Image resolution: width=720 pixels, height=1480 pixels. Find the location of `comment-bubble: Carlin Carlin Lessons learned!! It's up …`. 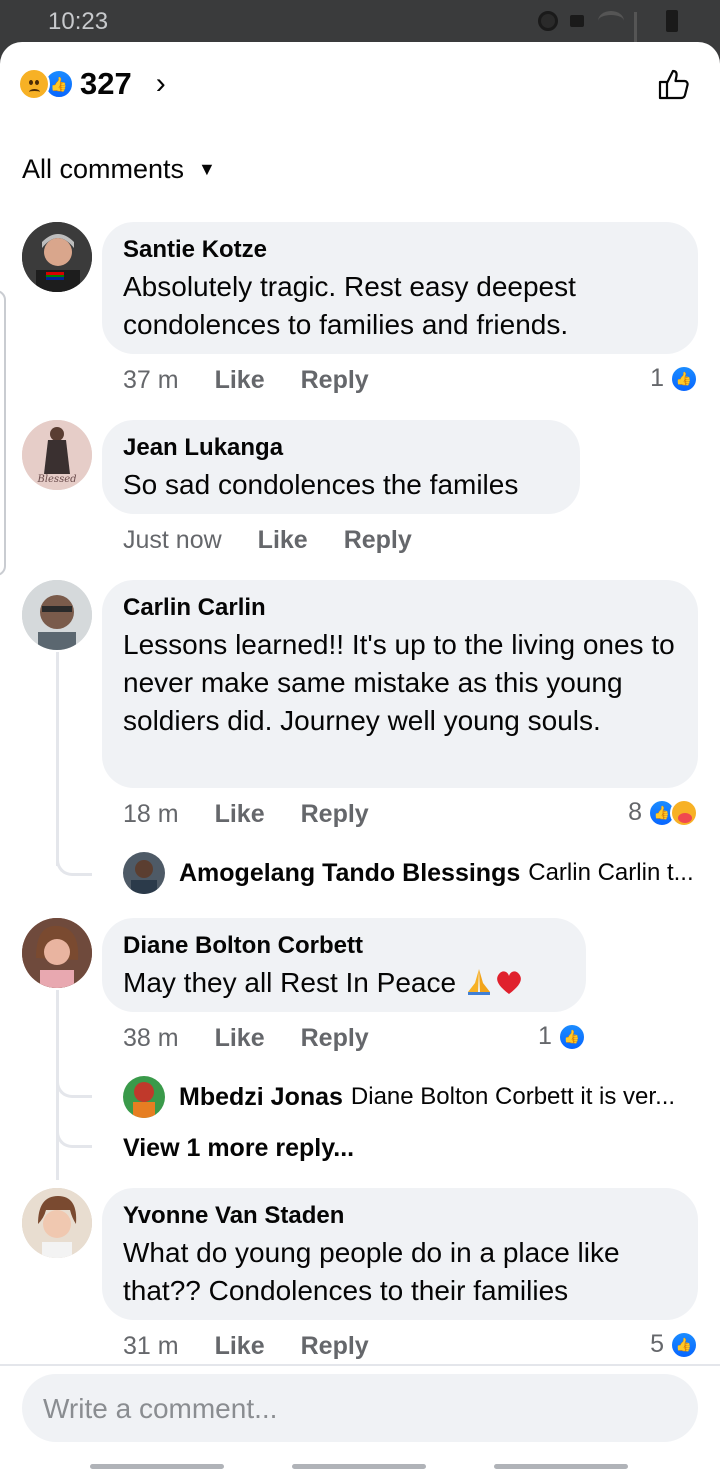

comment-bubble: Carlin Carlin Lessons learned!! It's up … is located at coordinates (400, 684).